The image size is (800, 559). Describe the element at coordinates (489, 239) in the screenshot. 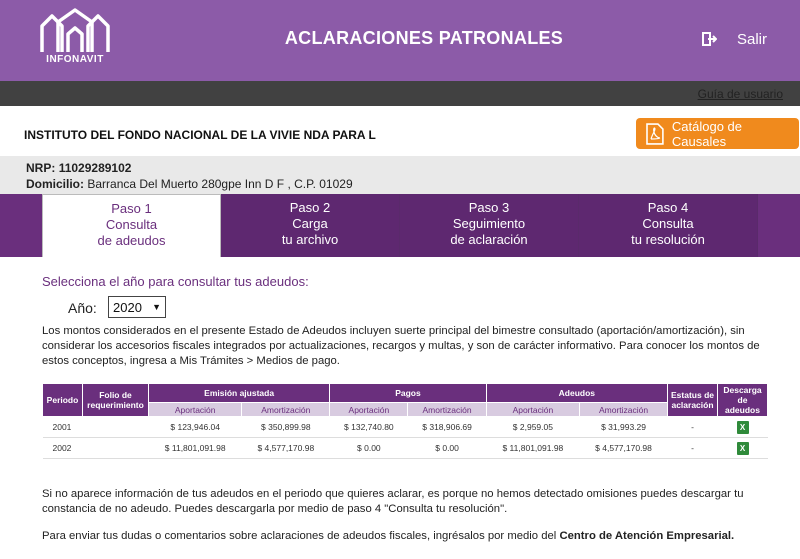

I see `step-line: de aclaración` at that location.